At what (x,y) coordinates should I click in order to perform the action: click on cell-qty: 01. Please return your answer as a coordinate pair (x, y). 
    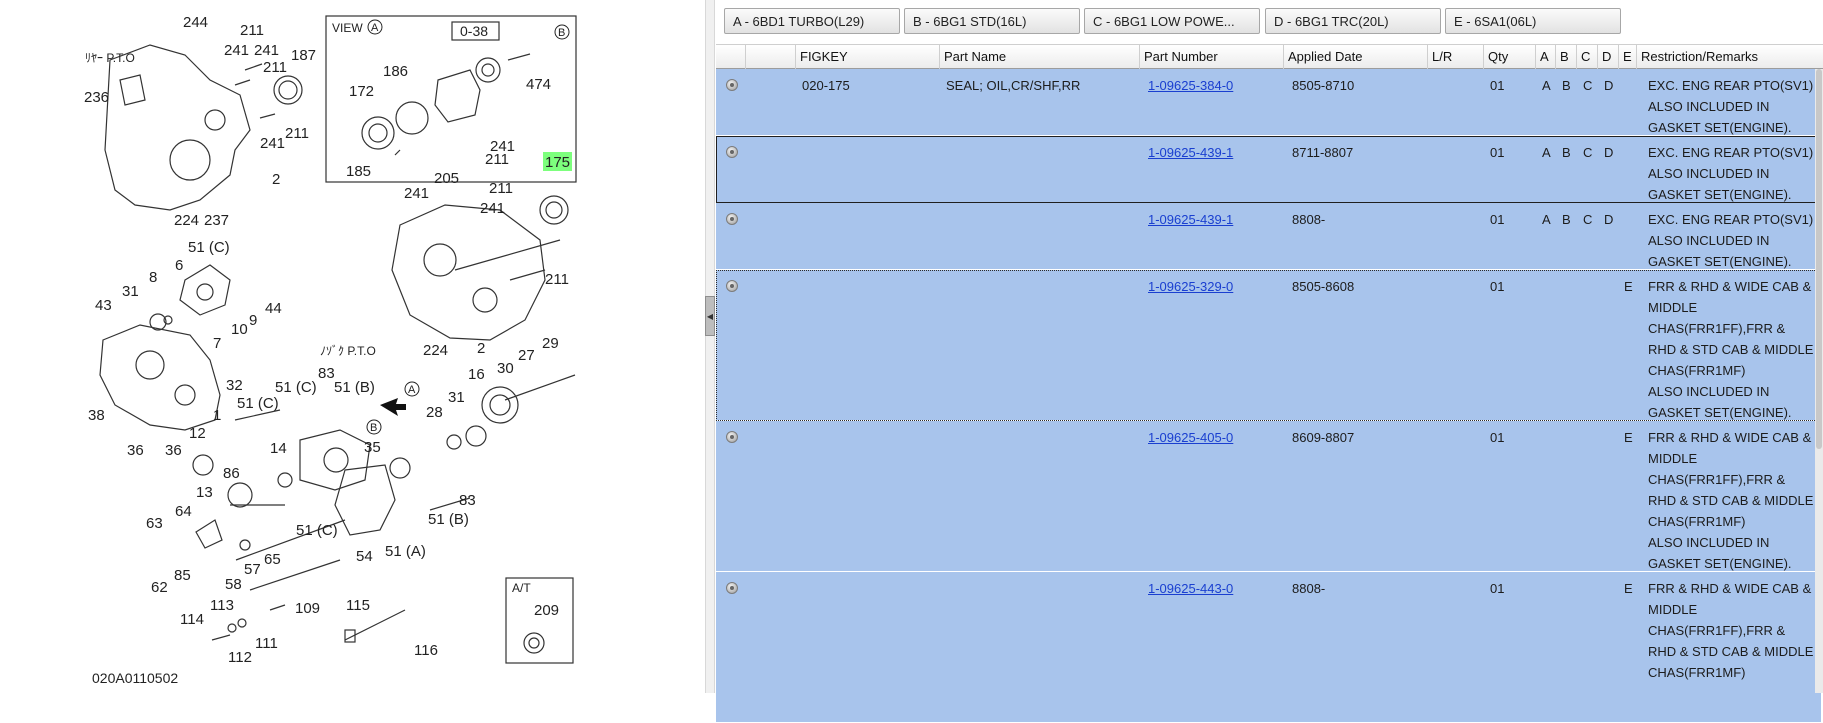
    Looking at the image, I should click on (1497, 85).